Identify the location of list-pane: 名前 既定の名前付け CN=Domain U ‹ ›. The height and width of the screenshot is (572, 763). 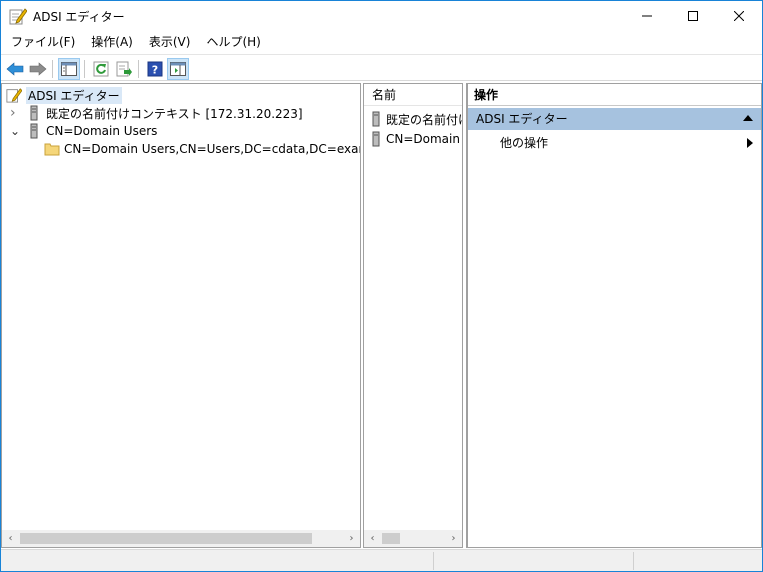
(413, 315).